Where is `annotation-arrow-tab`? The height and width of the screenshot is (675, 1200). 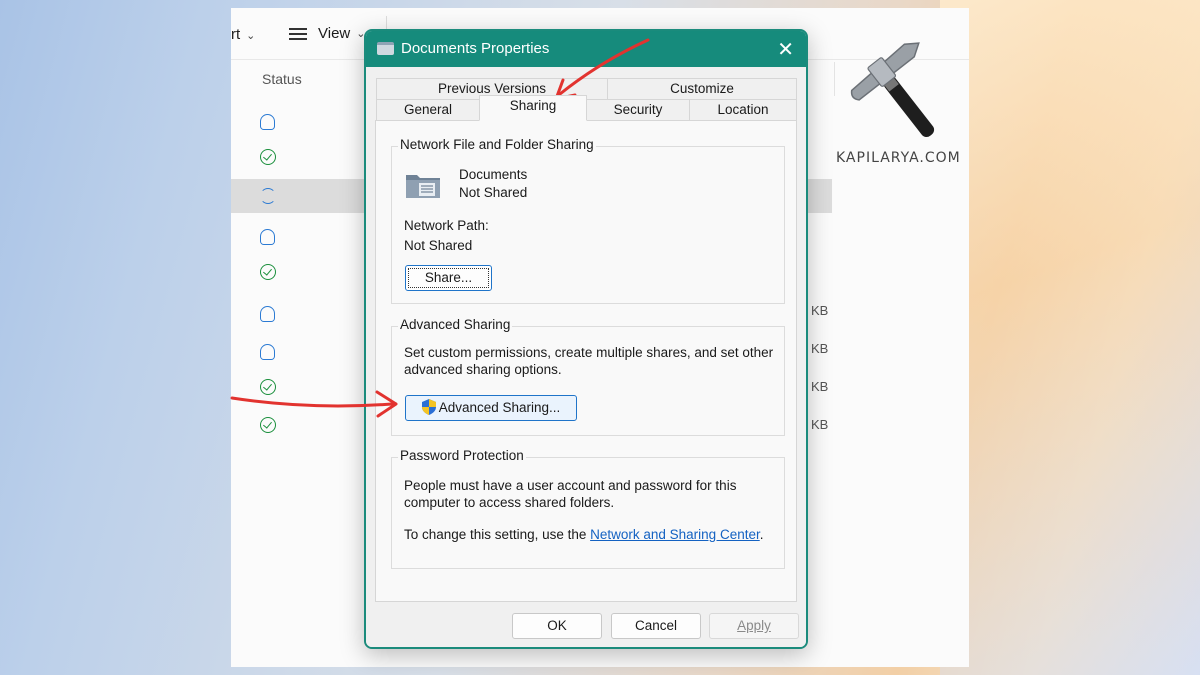
annotation-arrow-tab is located at coordinates (604, 67).